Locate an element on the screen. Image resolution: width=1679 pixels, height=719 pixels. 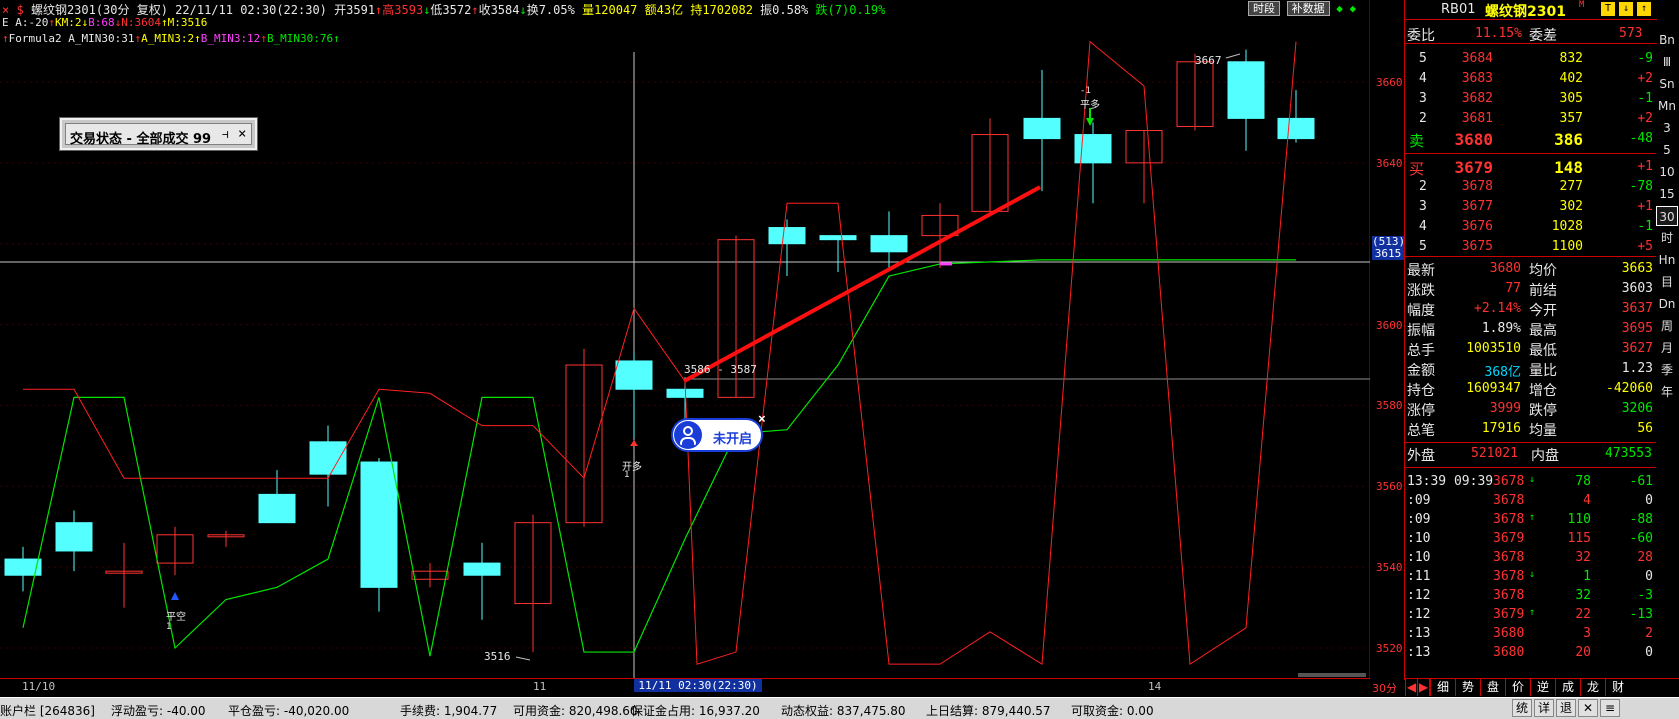
order-level-row: 4 3683 402 +2 is located at coordinates (1530, 79).